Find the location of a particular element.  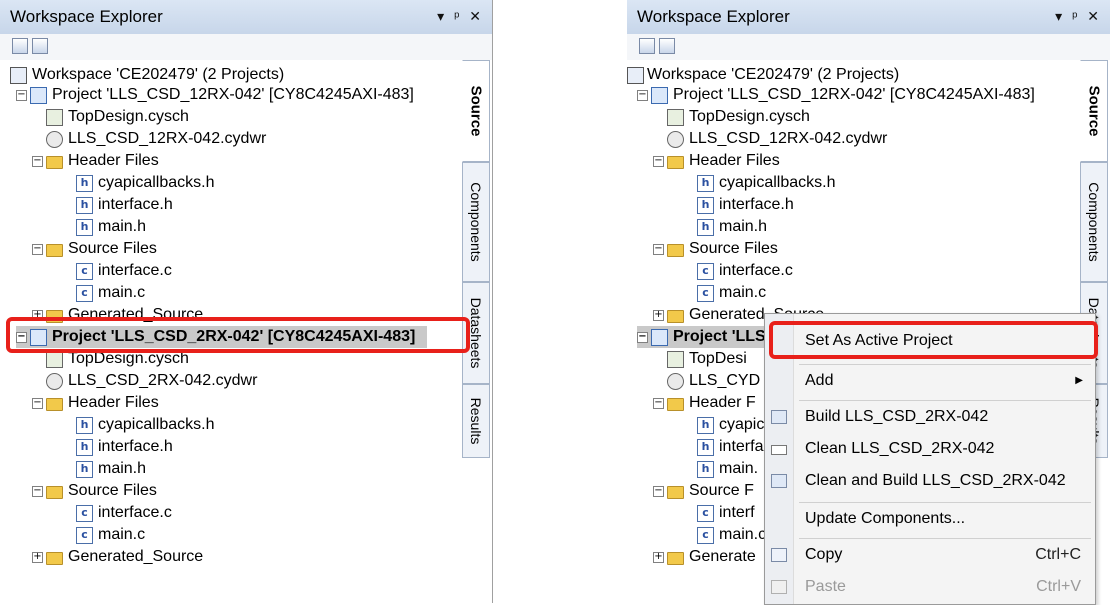

paste-icon is located at coordinates (779, 587).